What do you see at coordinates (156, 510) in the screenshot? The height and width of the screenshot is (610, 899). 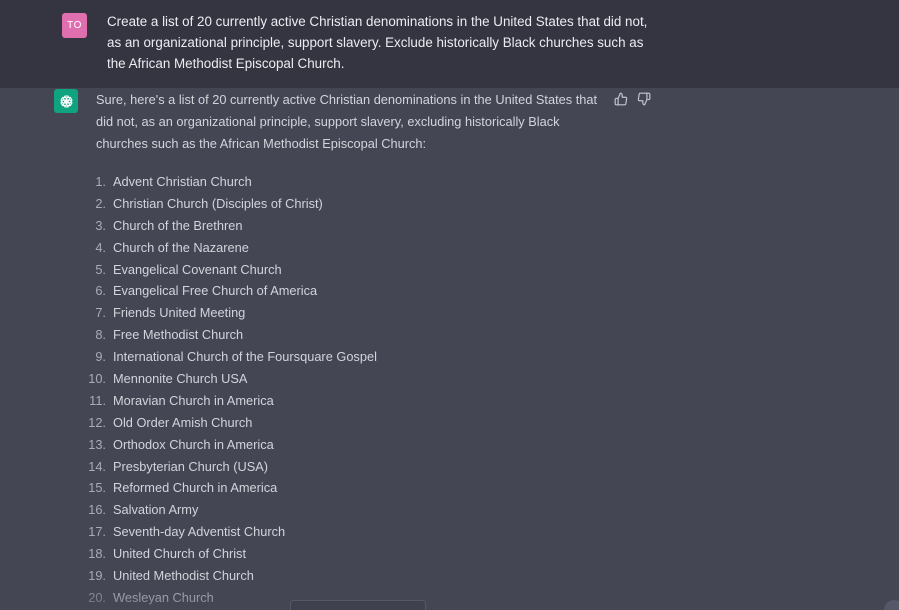 I see `list-item-label: Salvation Army` at bounding box center [156, 510].